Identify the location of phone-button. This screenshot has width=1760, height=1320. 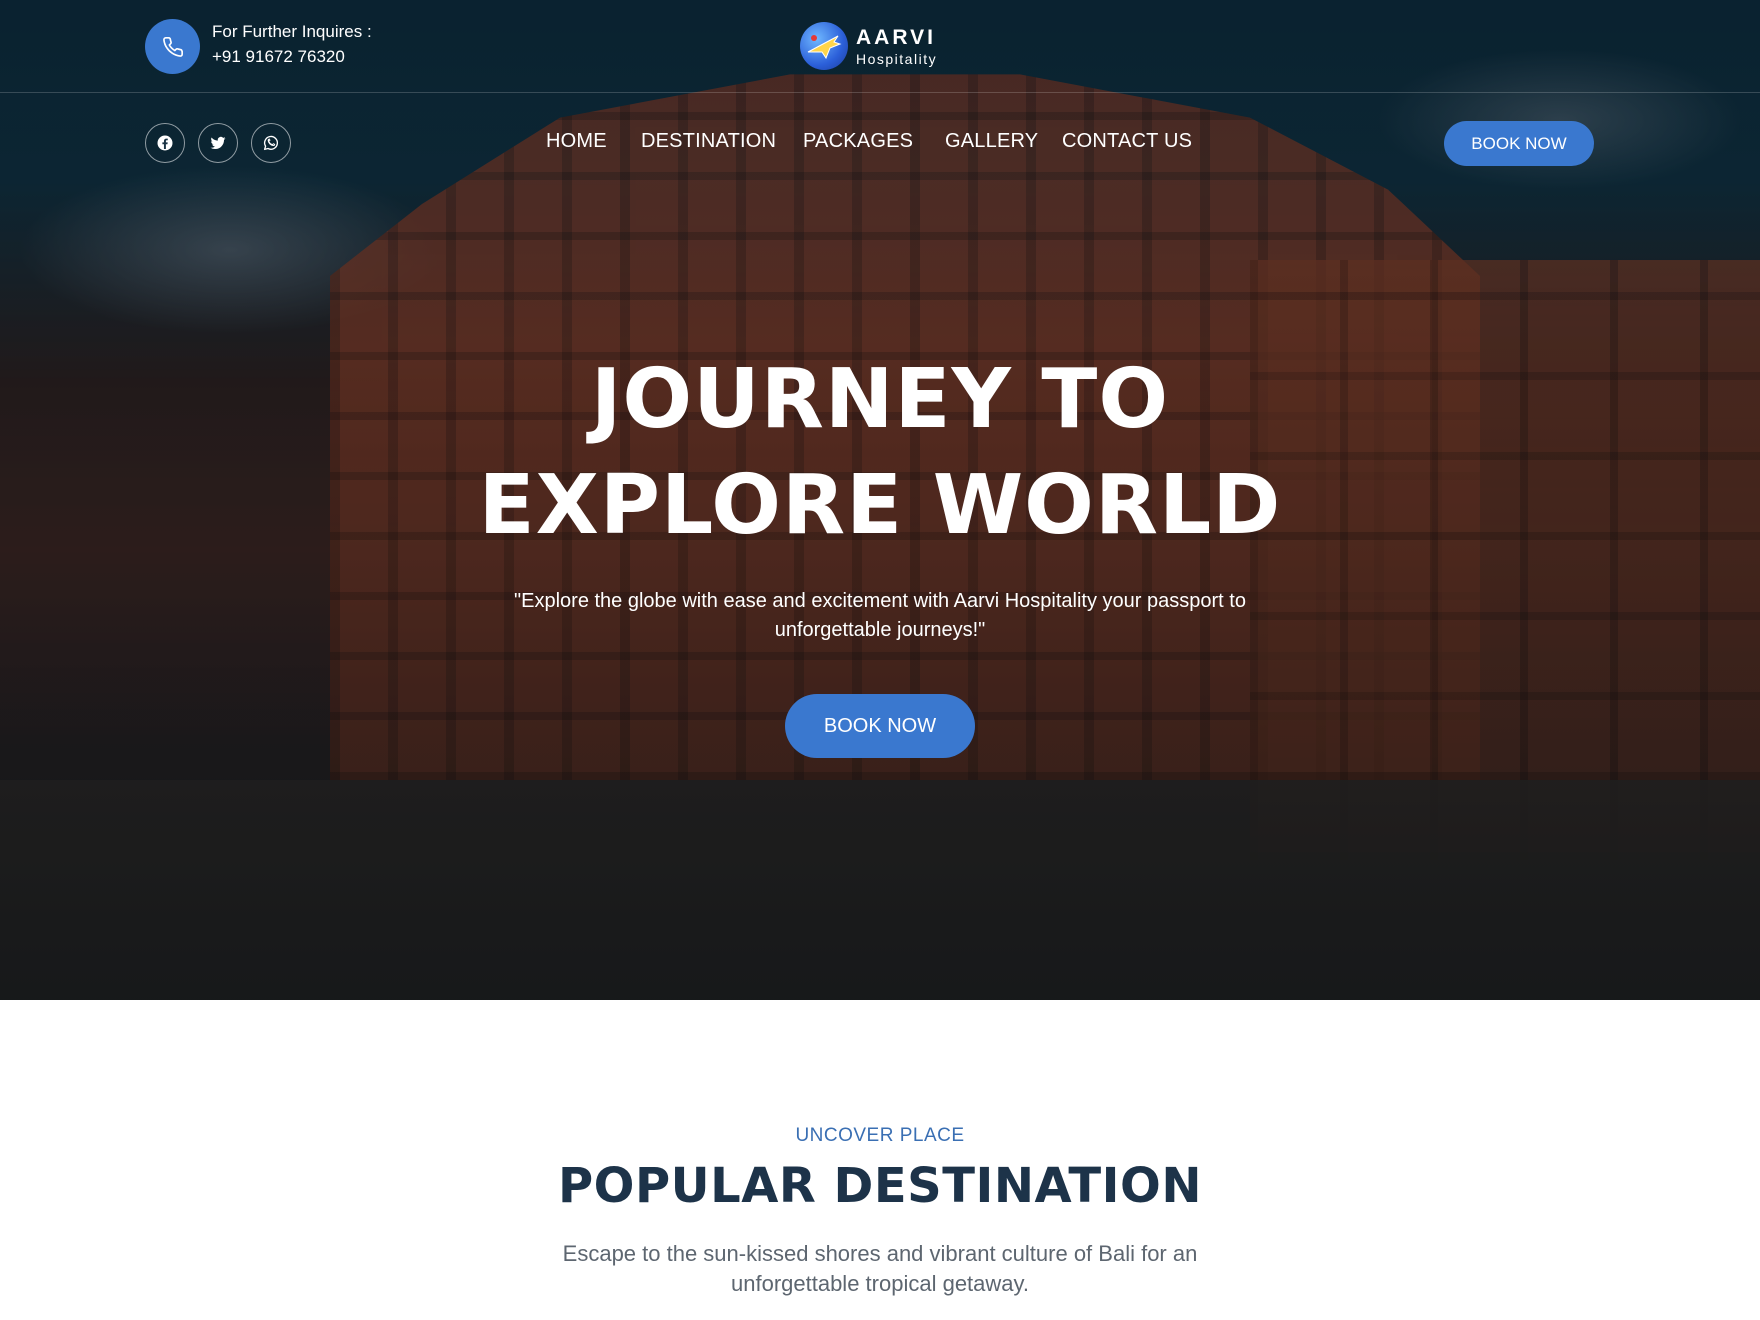
(172, 46).